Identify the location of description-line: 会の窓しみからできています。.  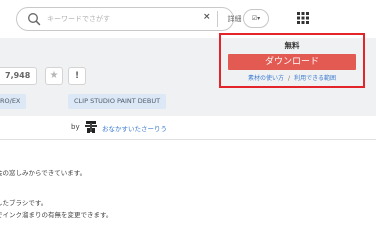
(43, 173).